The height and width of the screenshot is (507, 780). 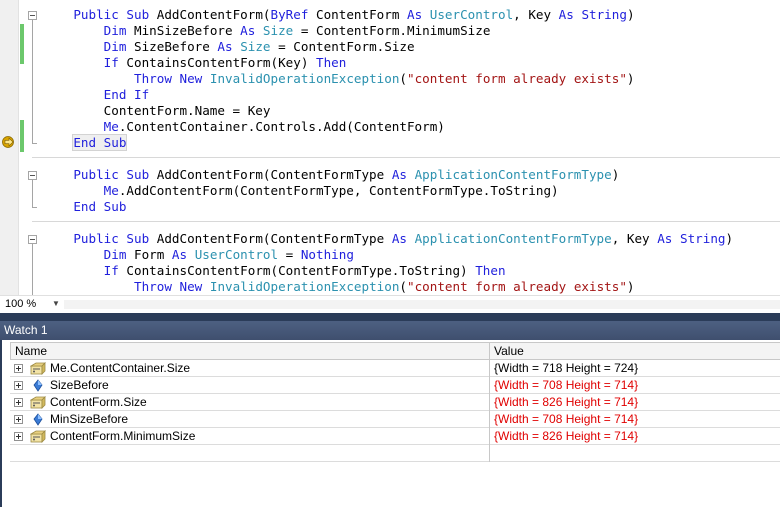 I want to click on code-text: , Key, so click(x=634, y=238).